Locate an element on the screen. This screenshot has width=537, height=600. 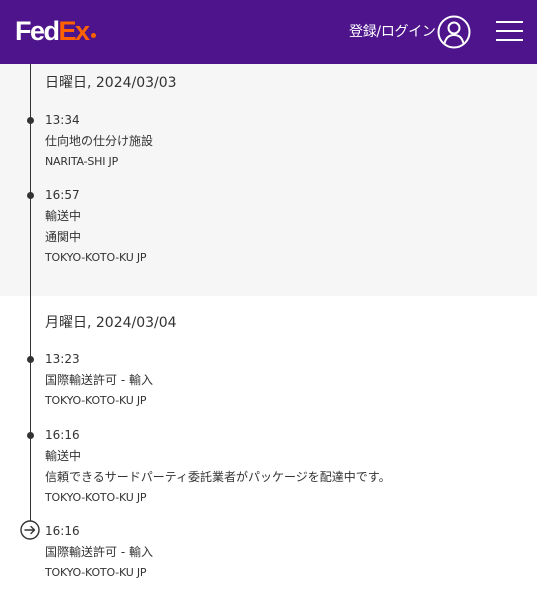
arrow-right-circle-icon is located at coordinates (30, 530).